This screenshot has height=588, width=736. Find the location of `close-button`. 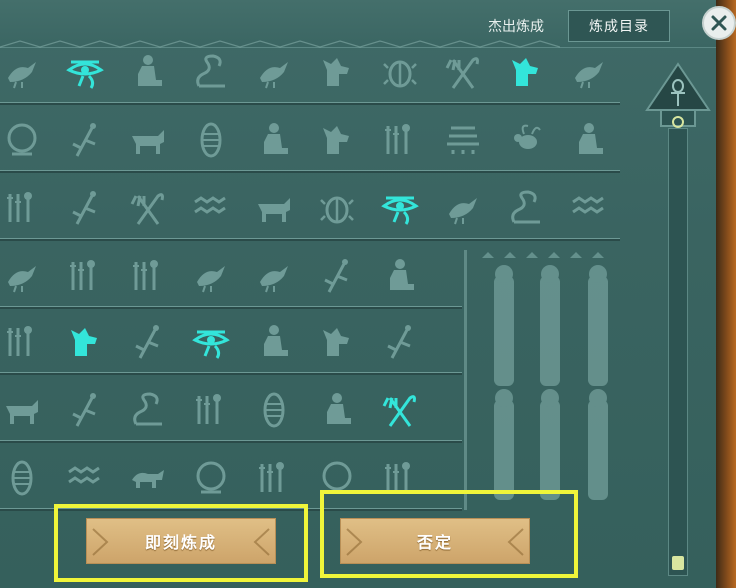

close-button is located at coordinates (719, 23).